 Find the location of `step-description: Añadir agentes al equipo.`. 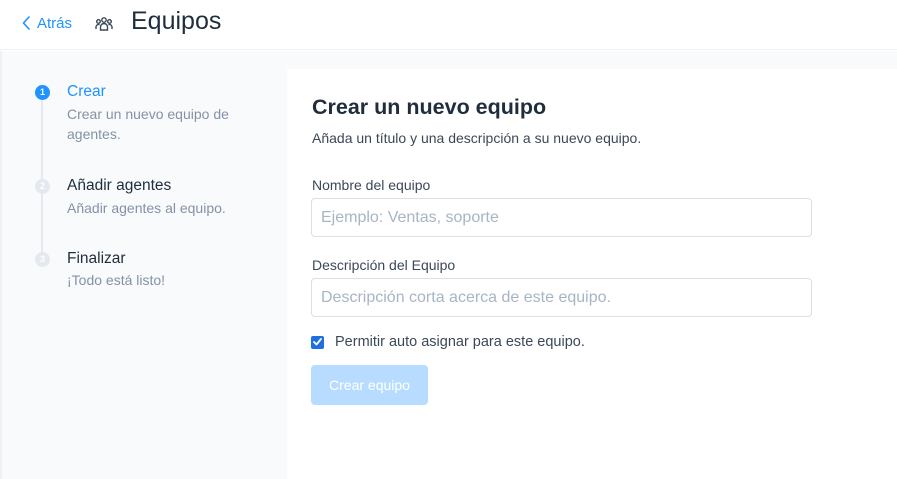

step-description: Añadir agentes al equipo. is located at coordinates (146, 208).